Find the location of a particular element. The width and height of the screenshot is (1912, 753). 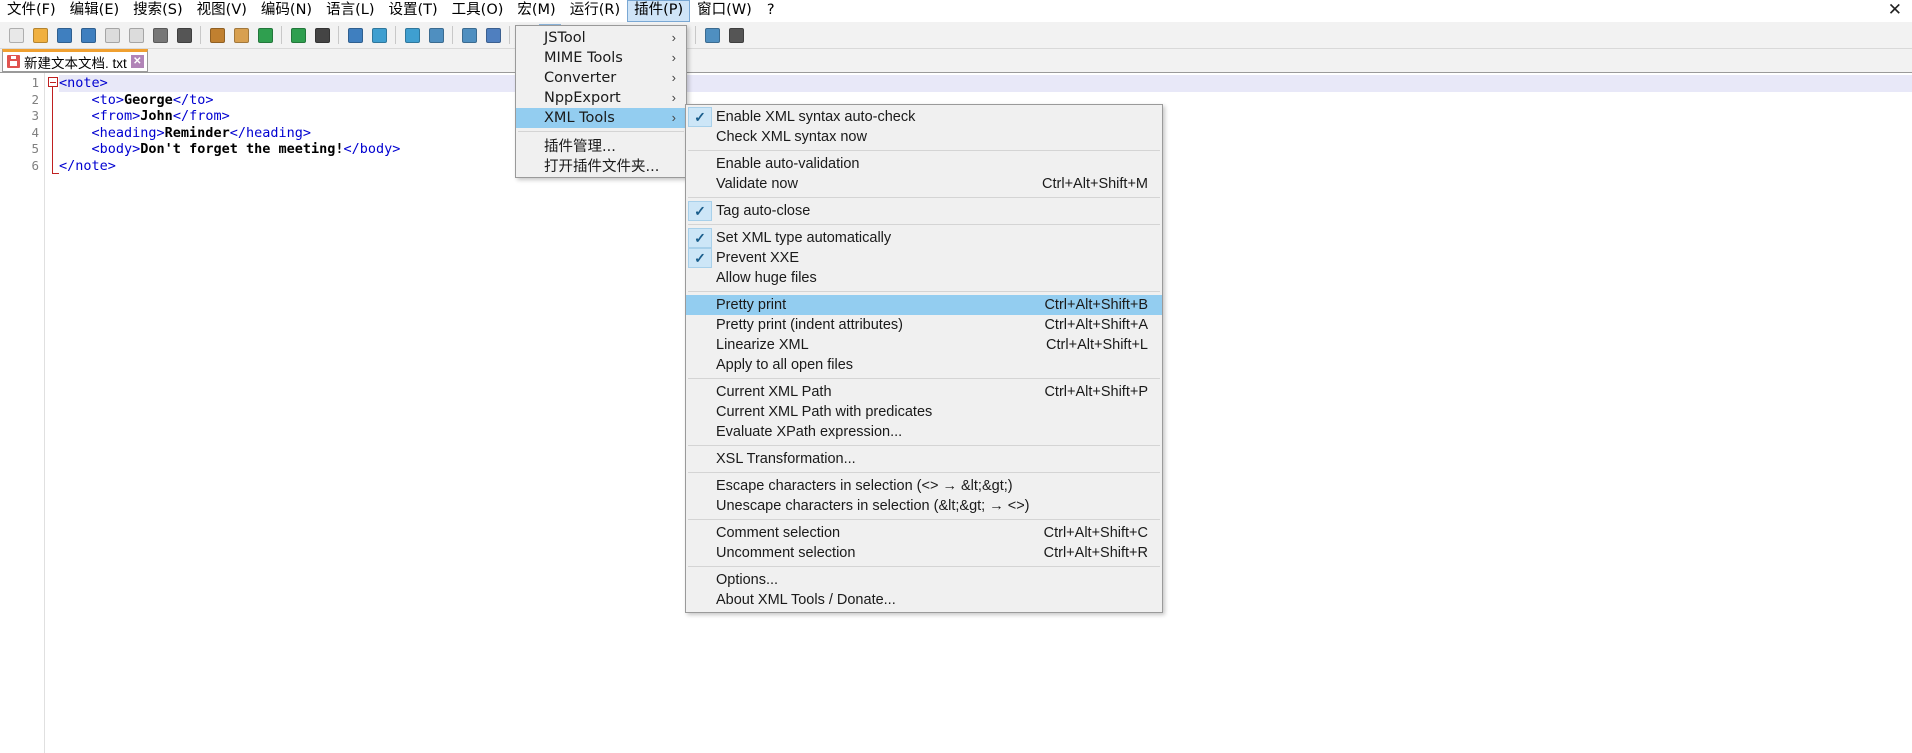

keyboard-shortcut: Ctrl+Alt+Shift+A is located at coordinates (1096, 325).